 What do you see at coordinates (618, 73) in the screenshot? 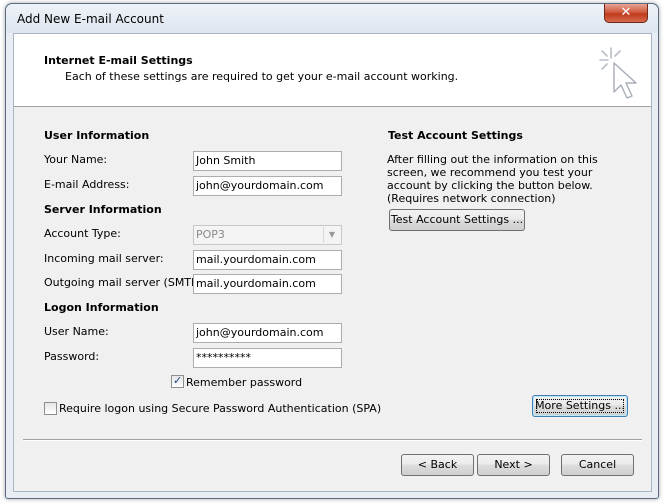
I see `cursor-sparkle-icon` at bounding box center [618, 73].